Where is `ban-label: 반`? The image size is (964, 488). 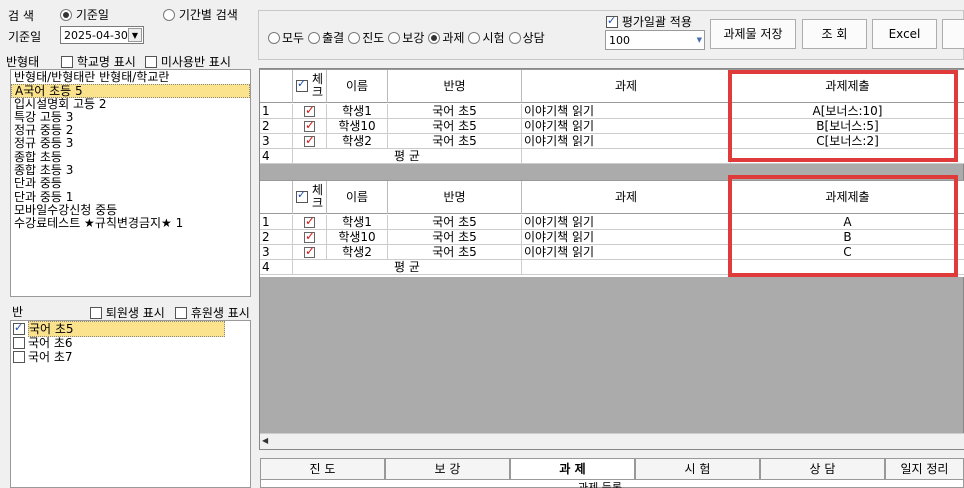
ban-label: 반 is located at coordinates (18, 312).